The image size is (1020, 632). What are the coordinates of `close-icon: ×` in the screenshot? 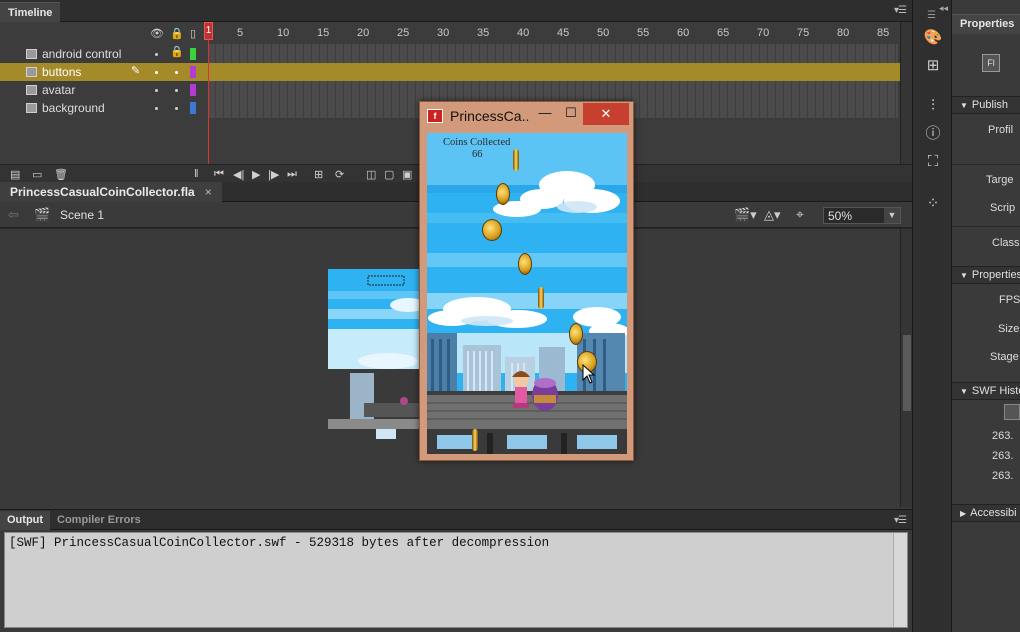 It's located at (208, 192).